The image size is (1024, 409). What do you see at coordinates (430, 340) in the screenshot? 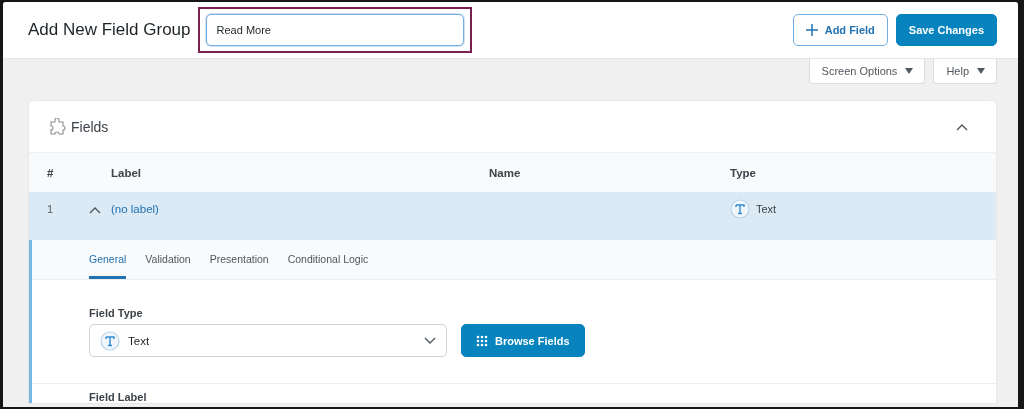
I see `chevron-down-icon` at bounding box center [430, 340].